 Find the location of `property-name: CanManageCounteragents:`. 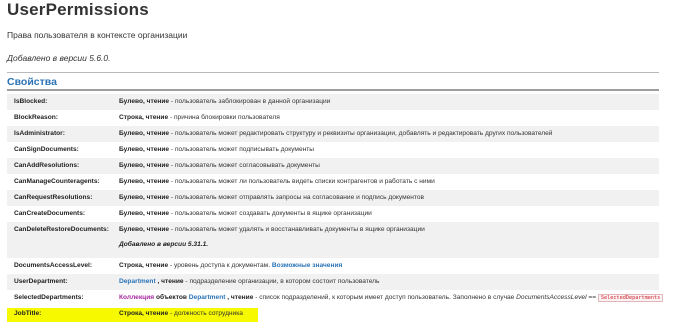

property-name: CanManageCounteragents: is located at coordinates (57, 181).